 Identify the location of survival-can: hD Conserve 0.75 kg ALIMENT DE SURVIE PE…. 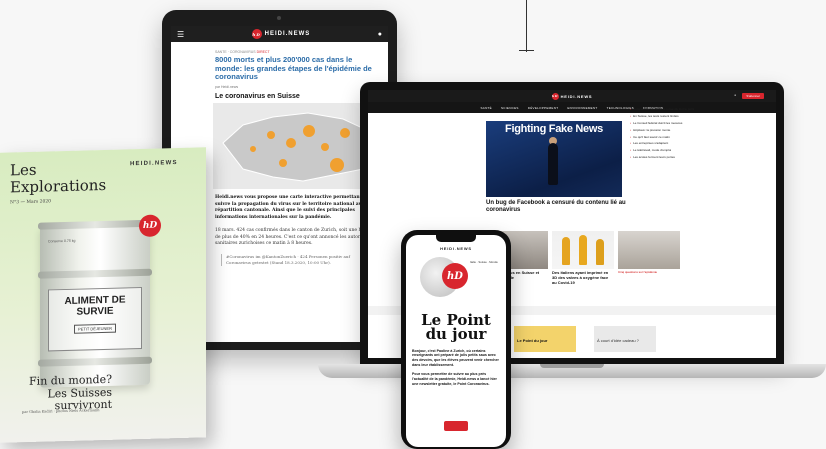
(99, 301).